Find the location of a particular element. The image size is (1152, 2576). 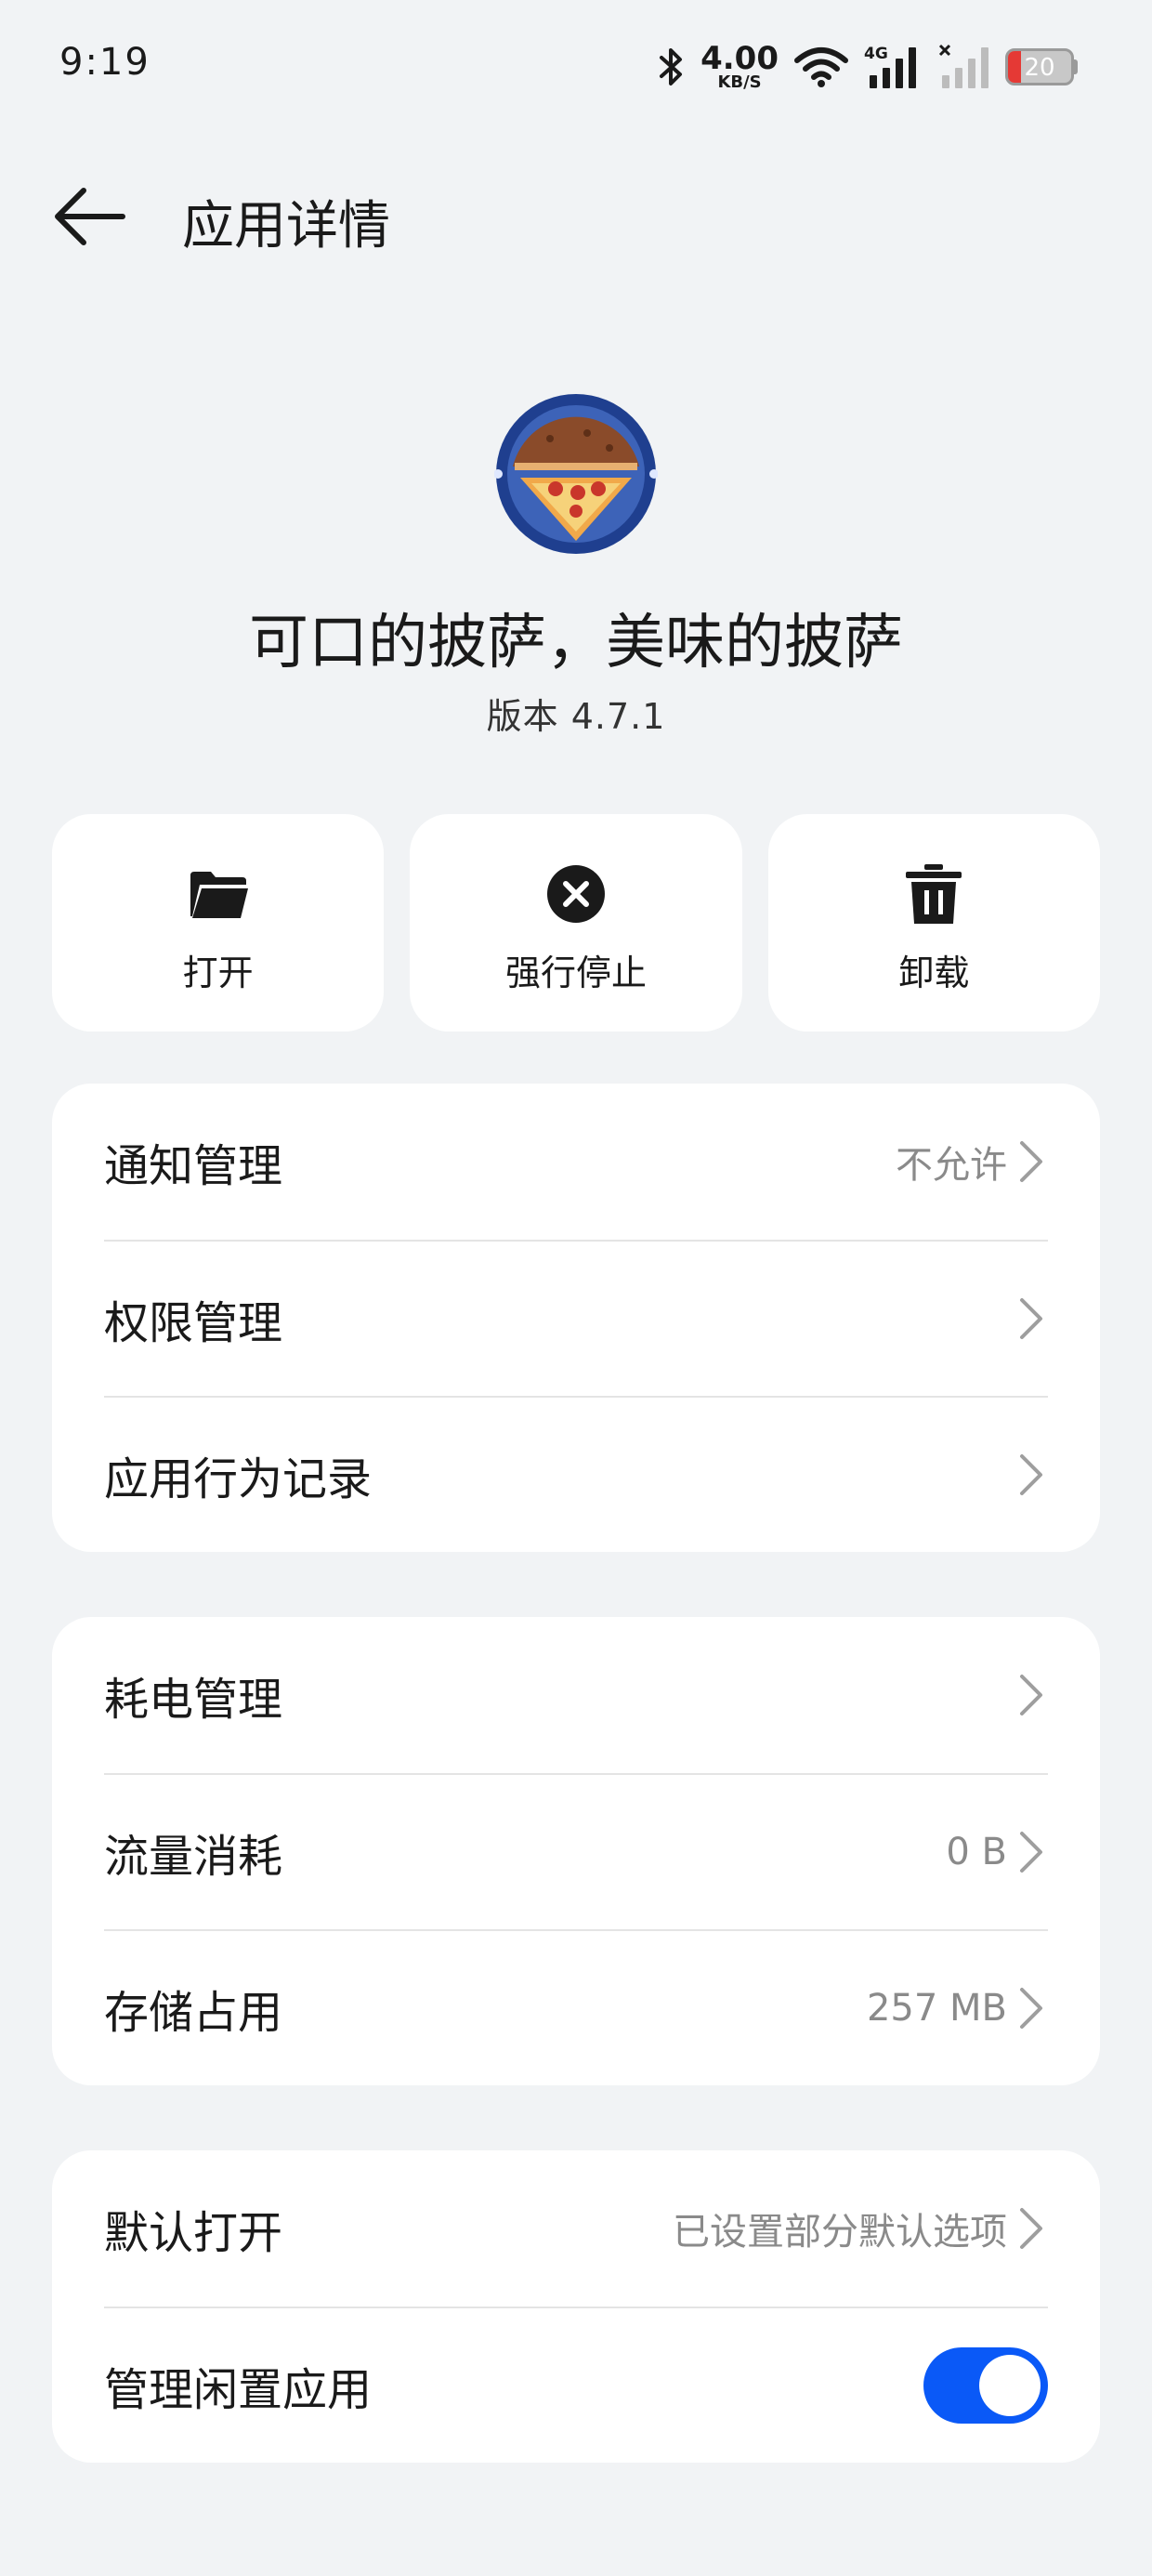

manage-idle-apps-label: 管理闲置应用 is located at coordinates (238, 2390).